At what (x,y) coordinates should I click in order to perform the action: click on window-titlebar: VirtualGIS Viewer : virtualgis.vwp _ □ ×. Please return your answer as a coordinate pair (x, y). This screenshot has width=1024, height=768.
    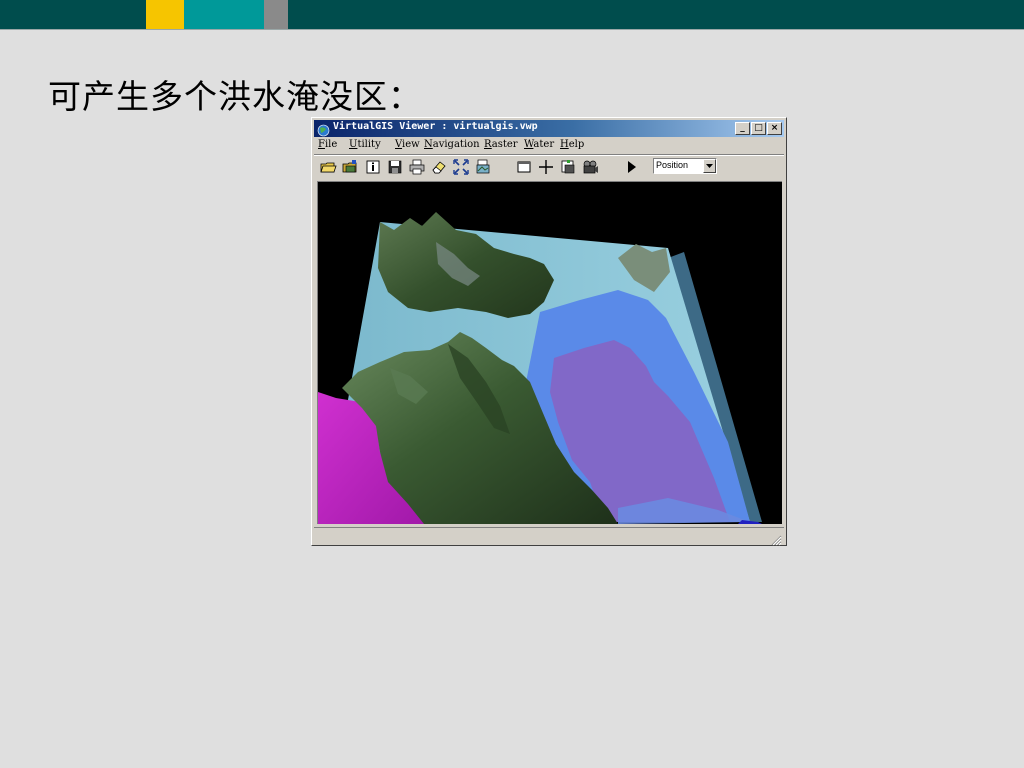
    Looking at the image, I should click on (549, 128).